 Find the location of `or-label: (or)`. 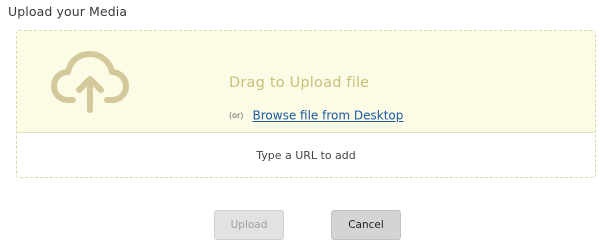

or-label: (or) is located at coordinates (236, 115).